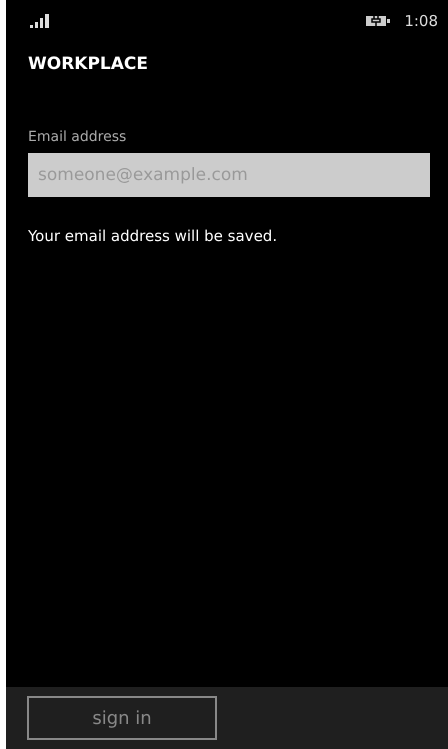 This screenshot has width=448, height=749. What do you see at coordinates (40, 21) in the screenshot?
I see `signal-icon` at bounding box center [40, 21].